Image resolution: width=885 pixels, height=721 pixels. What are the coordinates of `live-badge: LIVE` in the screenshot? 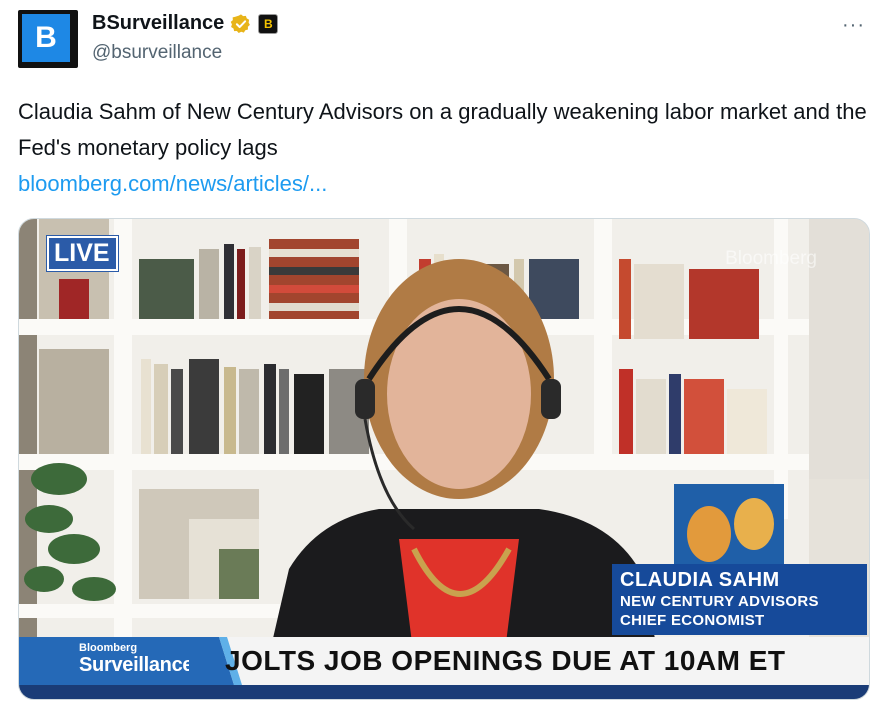 It's located at (82, 253).